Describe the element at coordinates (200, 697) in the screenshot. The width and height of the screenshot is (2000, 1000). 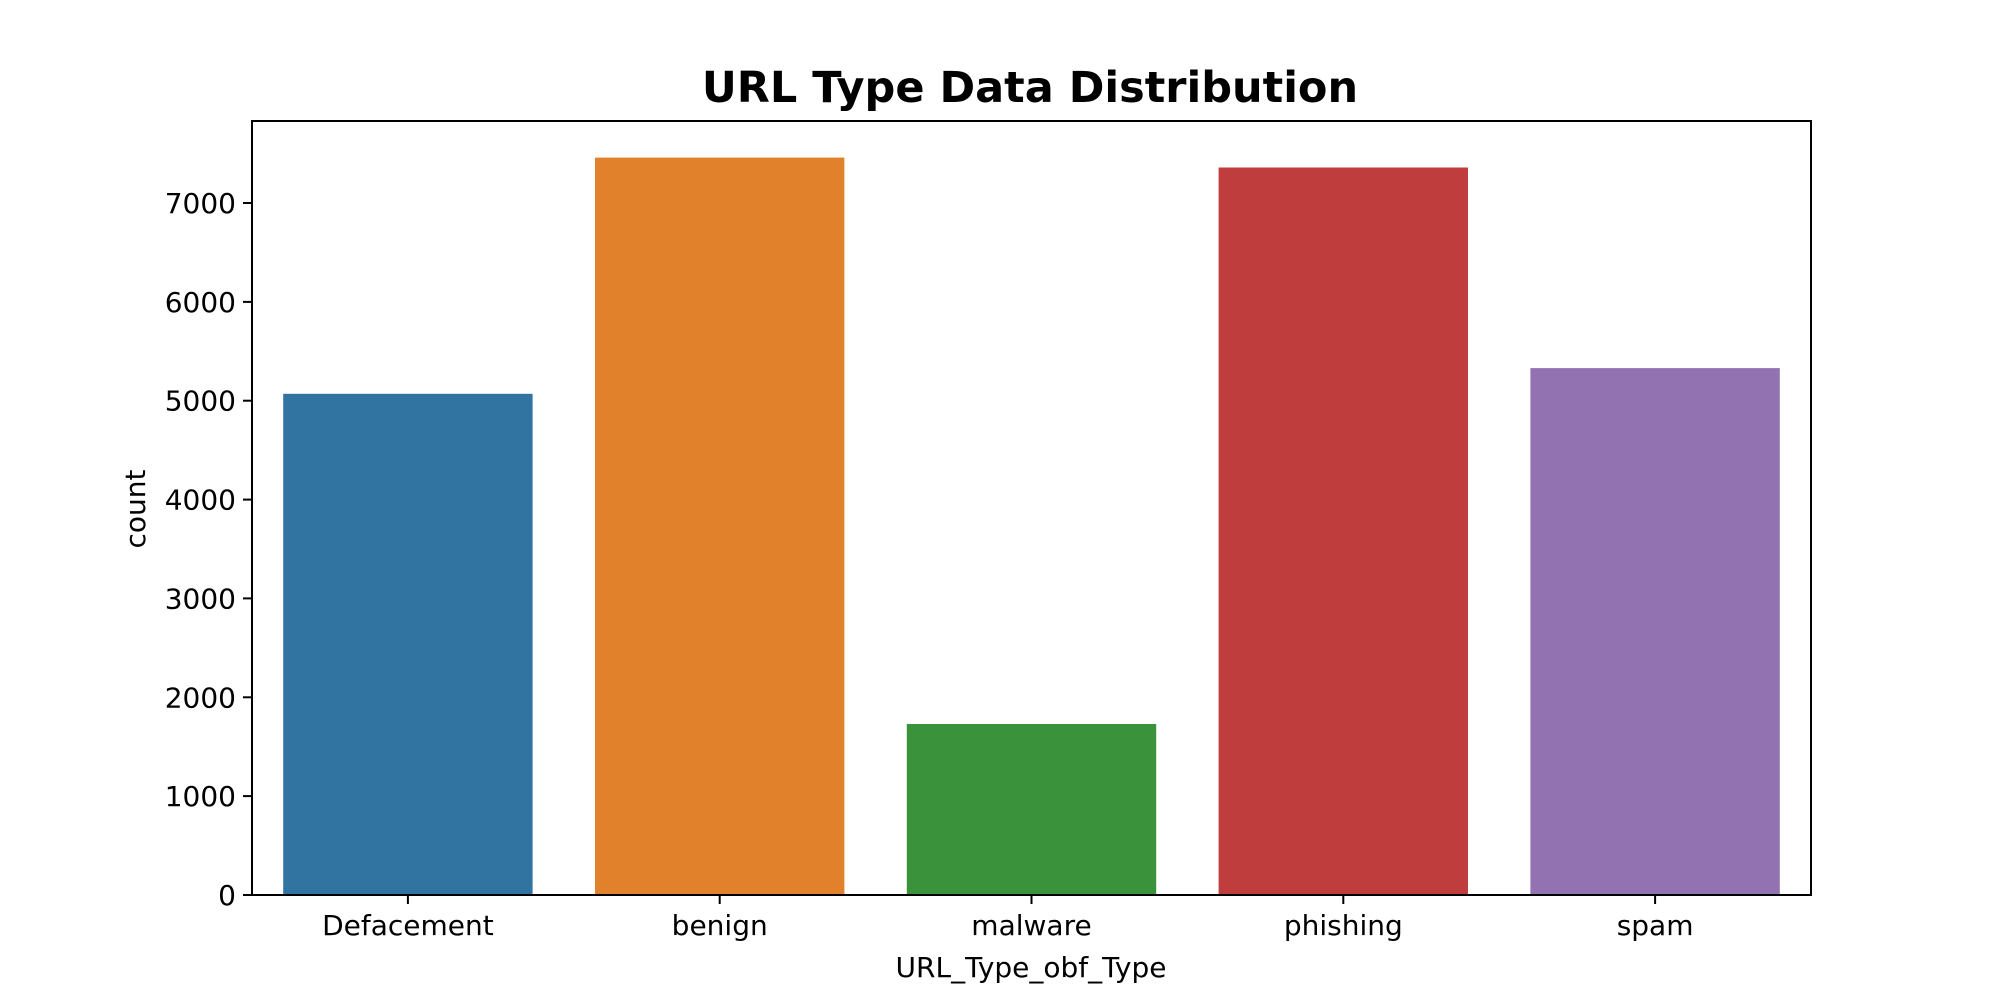
I see `y-tick-label: 2000` at that location.